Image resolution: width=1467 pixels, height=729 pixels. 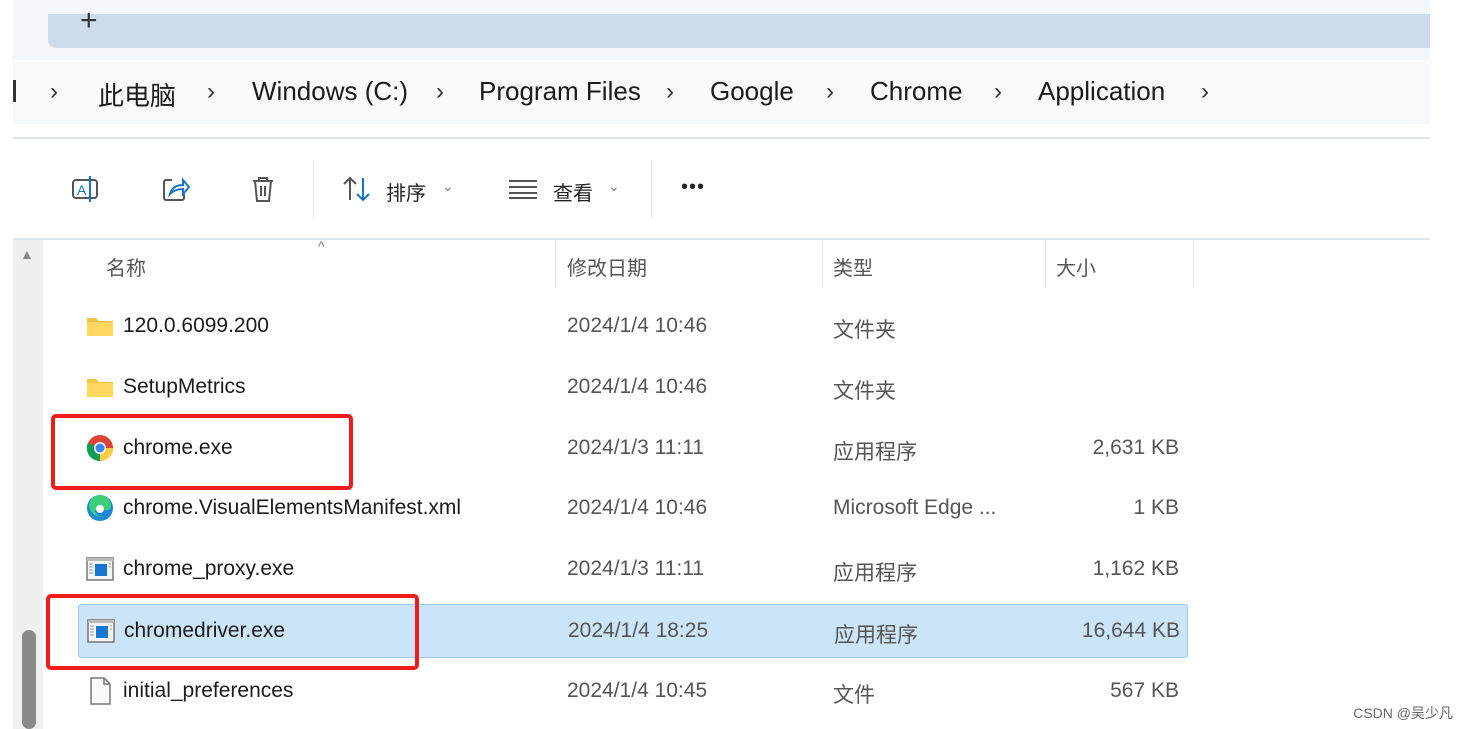 I want to click on delete-icon, so click(x=263, y=189).